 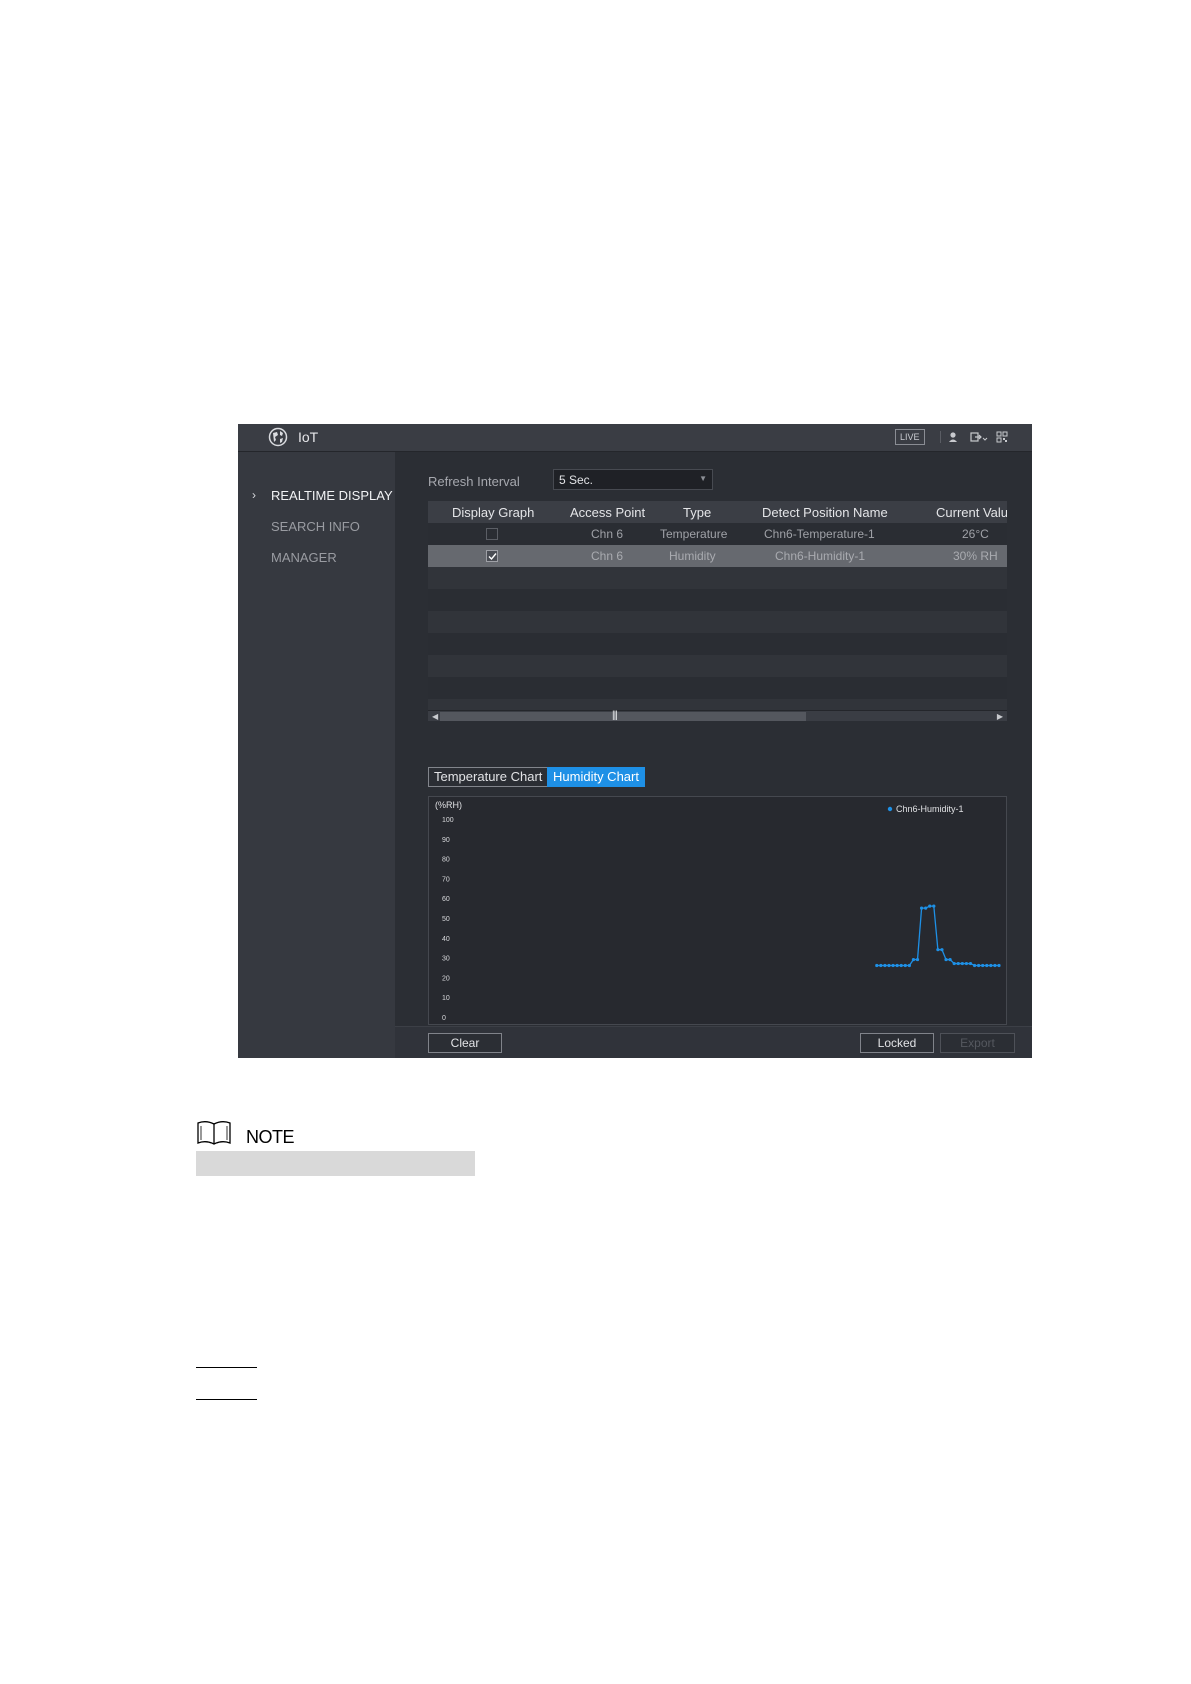 I want to click on user-icon, so click(x=953, y=437).